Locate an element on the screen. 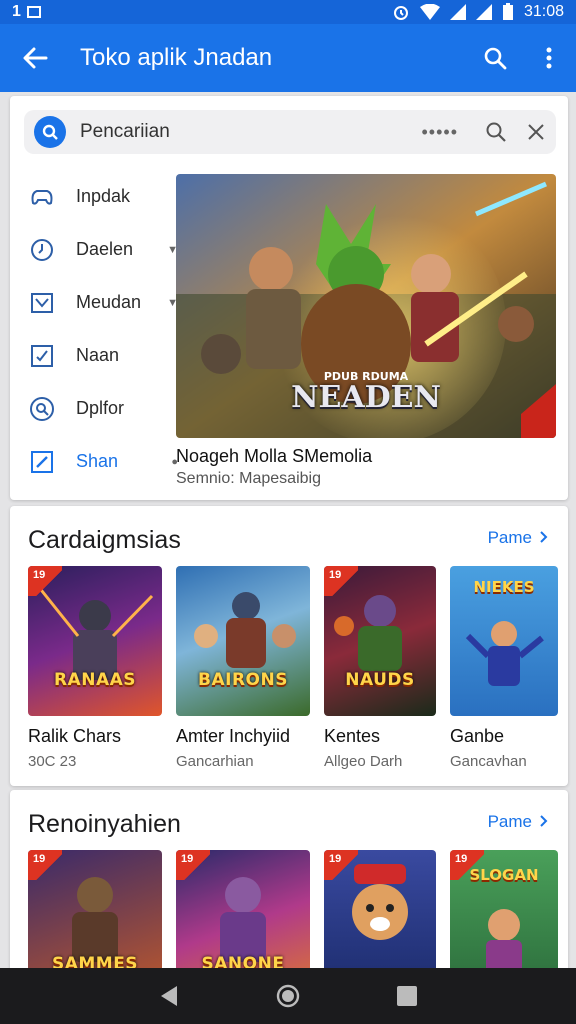 This screenshot has height=1024, width=576. nav-item-3: Naan is located at coordinates (103, 355).